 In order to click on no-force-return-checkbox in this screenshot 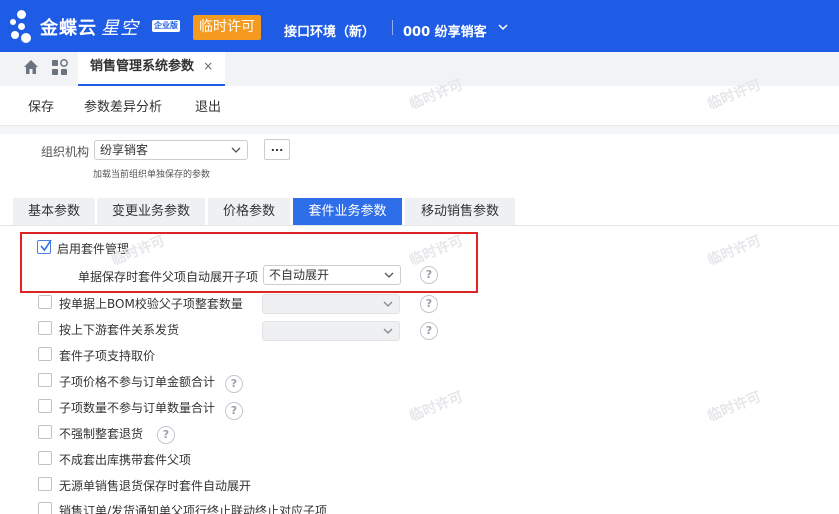, I will do `click(45, 432)`.